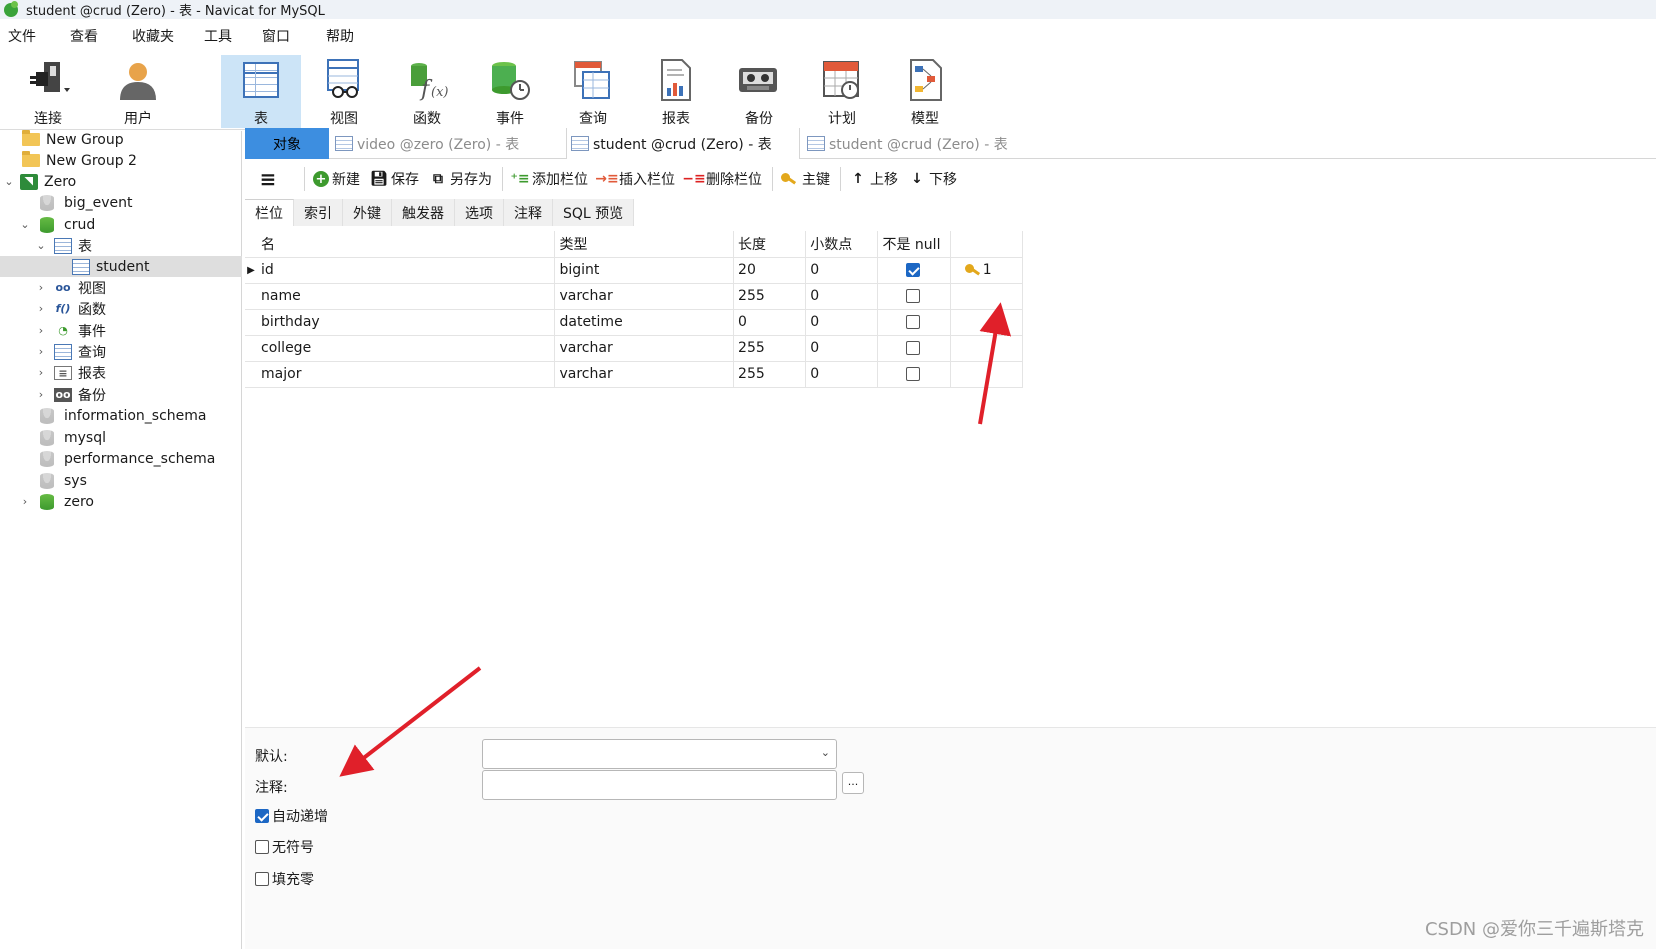  What do you see at coordinates (683, 143) in the screenshot?
I see `tab-student-table-design: student @crud (Zero) - 表` at bounding box center [683, 143].